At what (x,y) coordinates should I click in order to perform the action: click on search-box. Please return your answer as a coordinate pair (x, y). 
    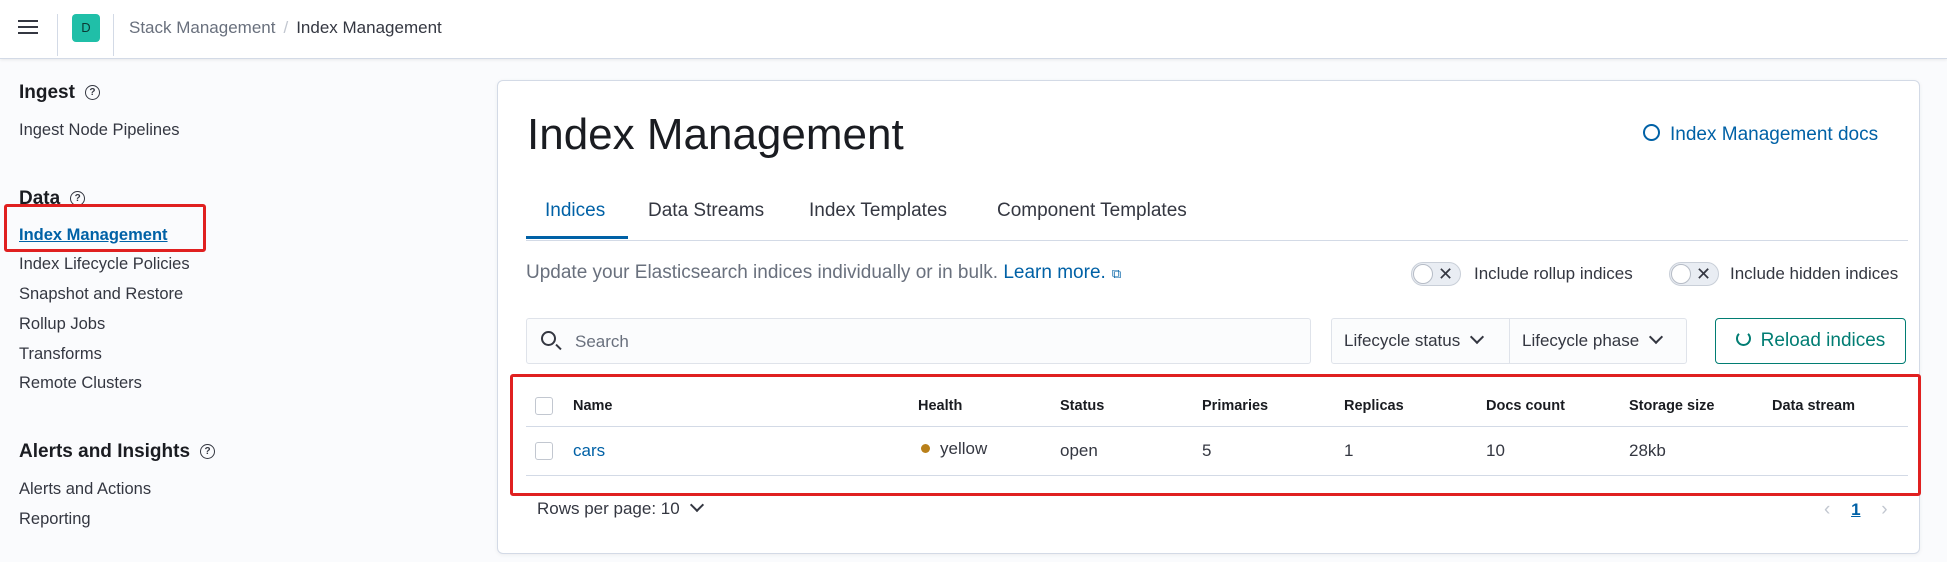
    Looking at the image, I should click on (918, 341).